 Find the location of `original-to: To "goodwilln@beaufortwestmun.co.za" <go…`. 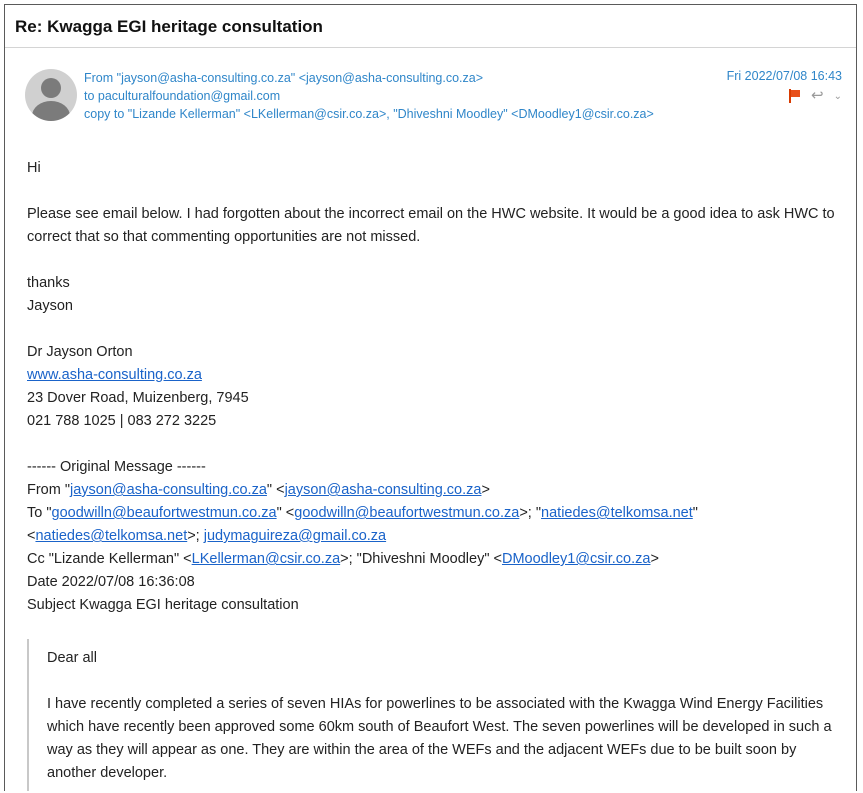

original-to: To "goodwilln@beaufortwestmun.co.za" <go… is located at coordinates (362, 513).